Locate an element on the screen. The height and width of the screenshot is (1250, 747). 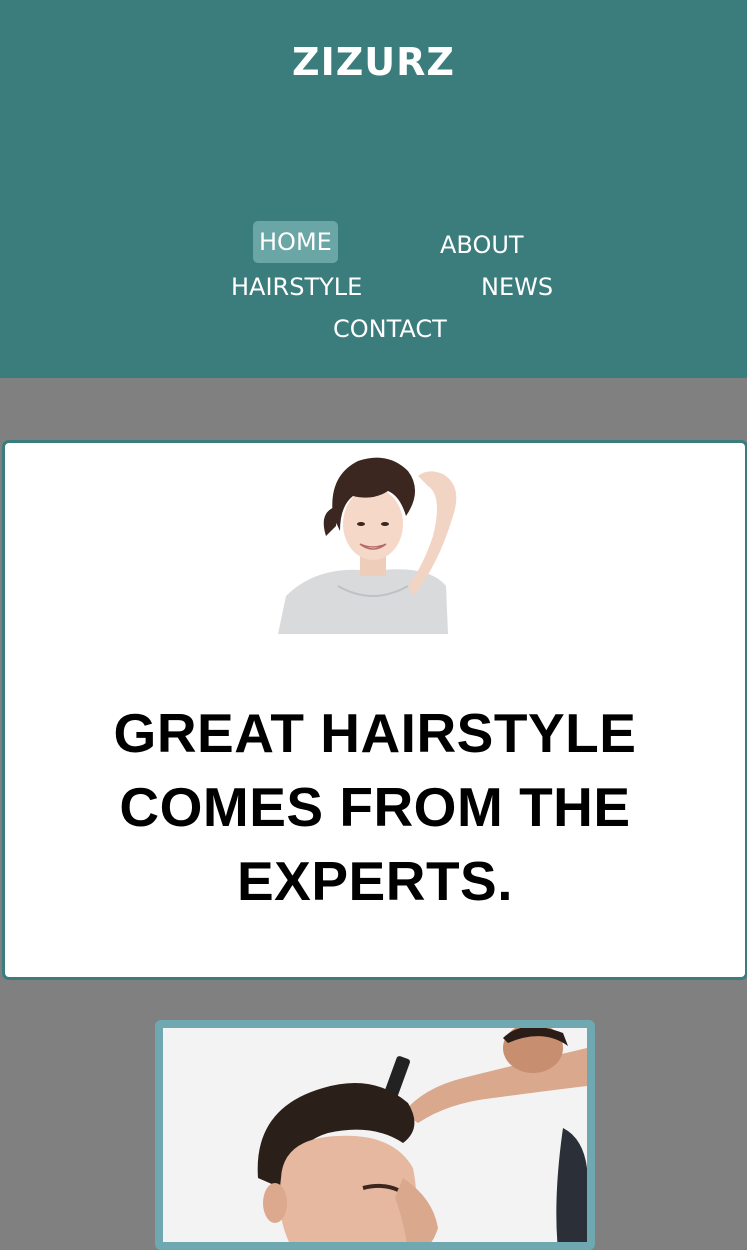
nav-news: NEWS is located at coordinates (517, 287).